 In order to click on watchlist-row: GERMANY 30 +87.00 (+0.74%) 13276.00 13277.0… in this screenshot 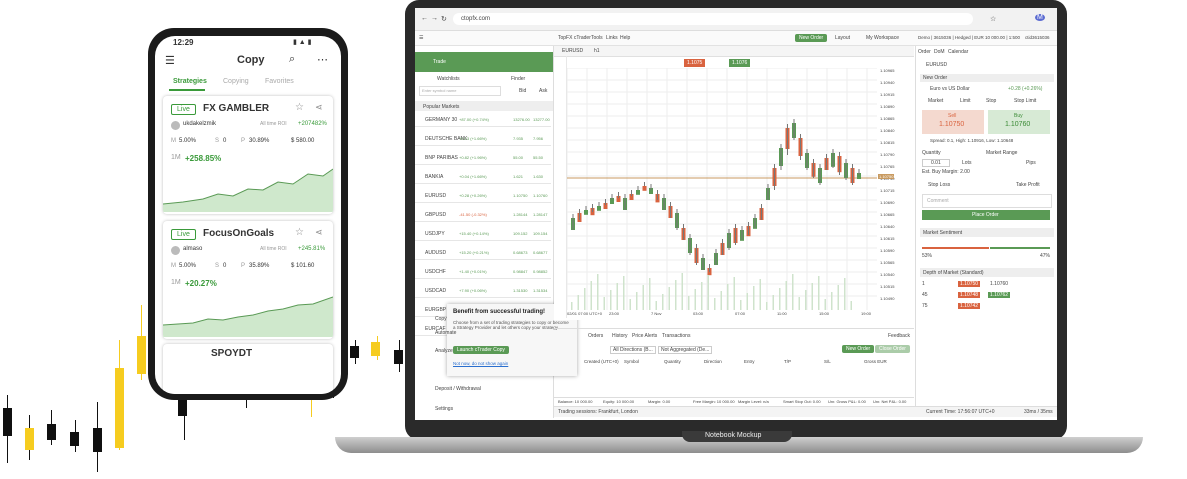, I will do `click(483, 119)`.